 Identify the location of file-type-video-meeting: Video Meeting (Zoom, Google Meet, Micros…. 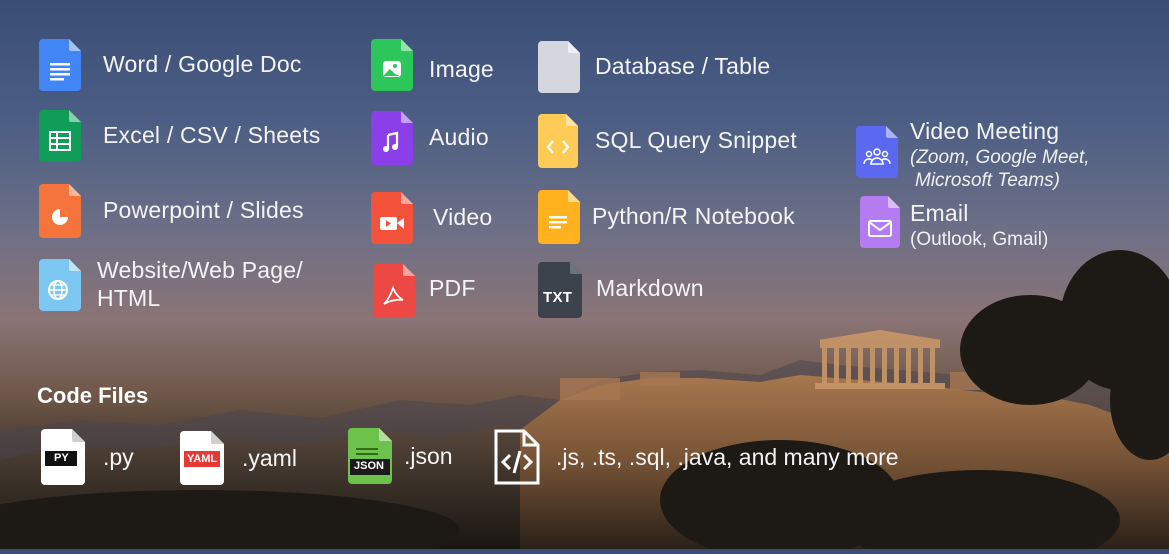
(973, 155).